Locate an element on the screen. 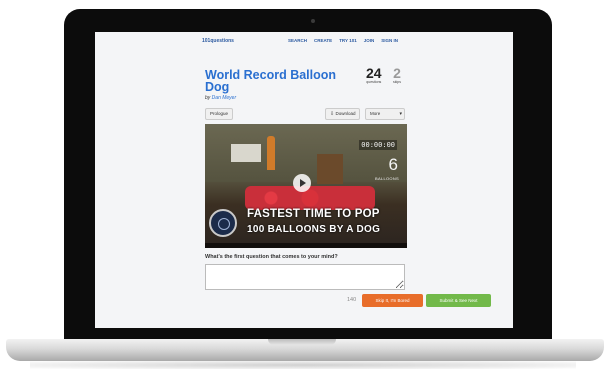 The width and height of the screenshot is (606, 376). author-prefix: by is located at coordinates (208, 98).